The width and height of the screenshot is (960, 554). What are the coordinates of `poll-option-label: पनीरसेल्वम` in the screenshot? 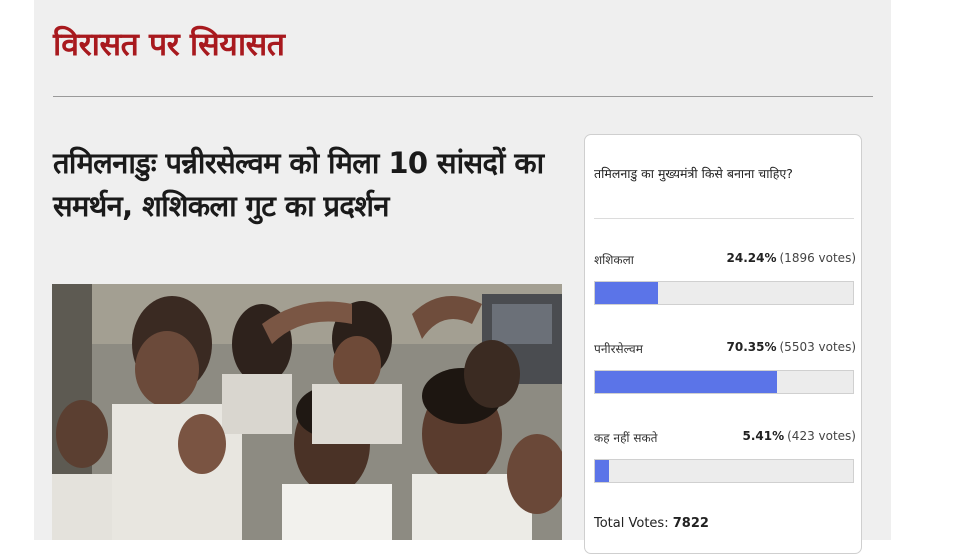 It's located at (618, 349).